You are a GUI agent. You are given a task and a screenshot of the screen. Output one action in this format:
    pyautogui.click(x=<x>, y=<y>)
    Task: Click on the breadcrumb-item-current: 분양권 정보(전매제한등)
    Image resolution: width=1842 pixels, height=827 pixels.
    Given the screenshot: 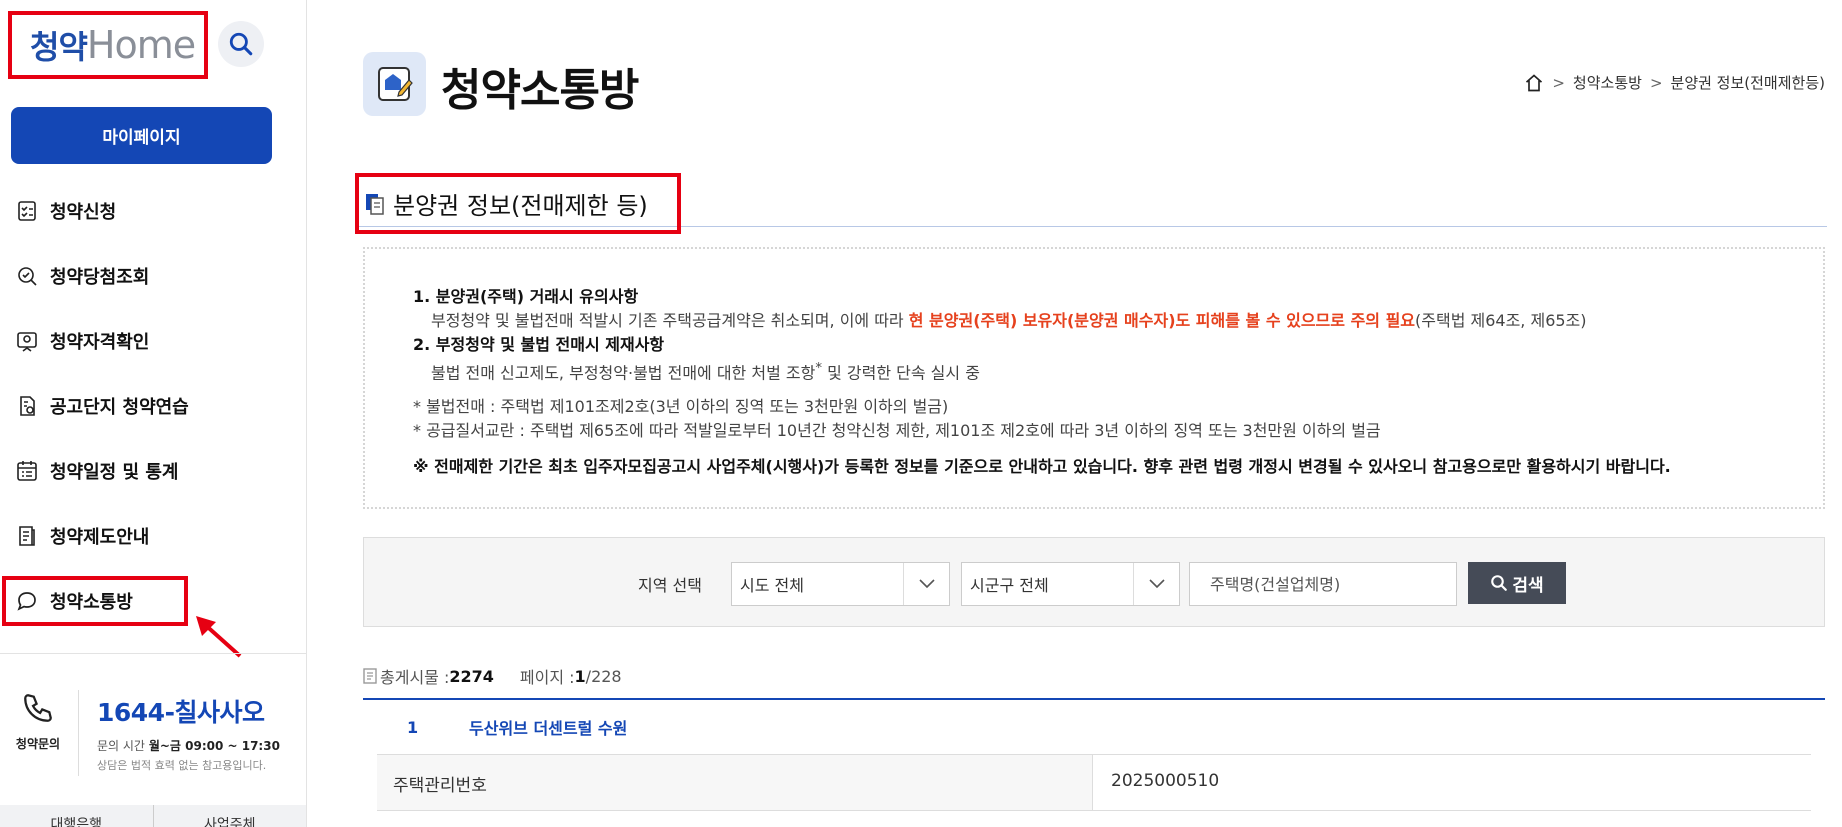 What is the action you would take?
    pyautogui.click(x=1748, y=82)
    